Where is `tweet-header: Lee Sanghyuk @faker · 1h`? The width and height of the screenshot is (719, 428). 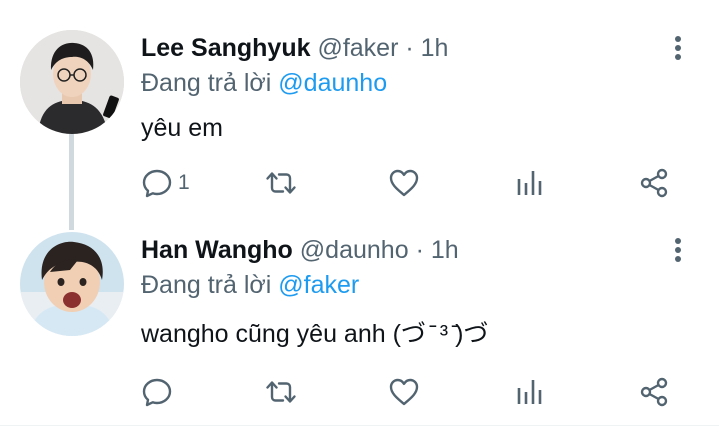 tweet-header: Lee Sanghyuk @faker · 1h is located at coordinates (294, 48).